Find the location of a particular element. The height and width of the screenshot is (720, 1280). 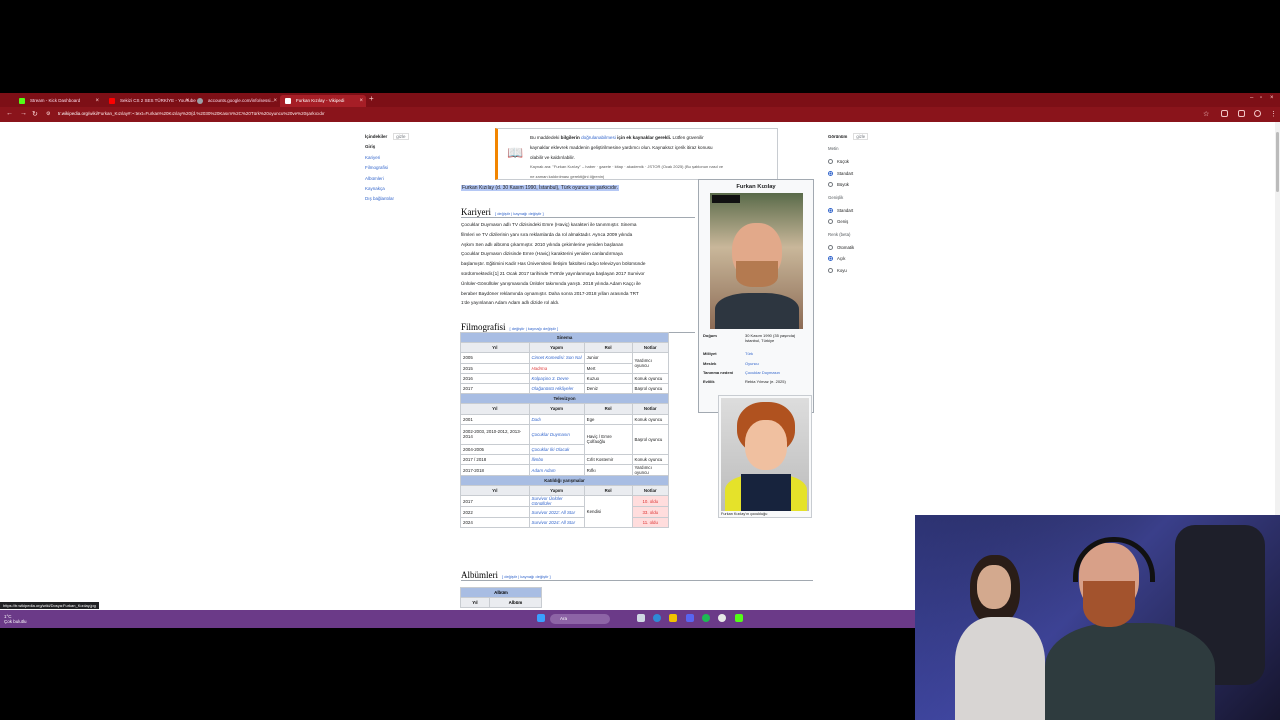

app-icon is located at coordinates (739, 618).